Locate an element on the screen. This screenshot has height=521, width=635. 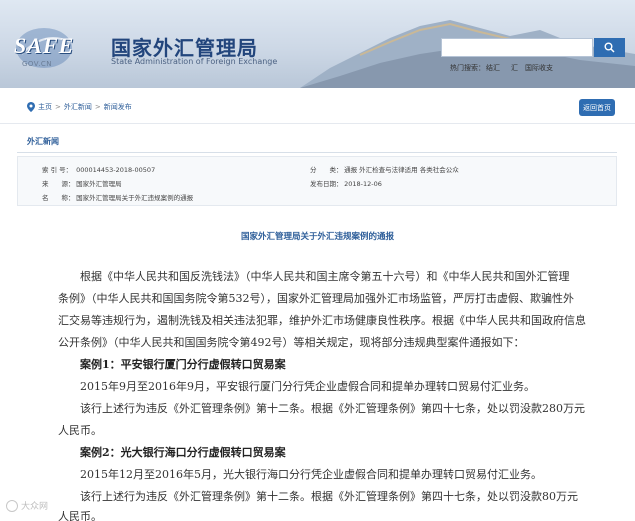
hot-search-link: 汇 is located at coordinates (514, 68).